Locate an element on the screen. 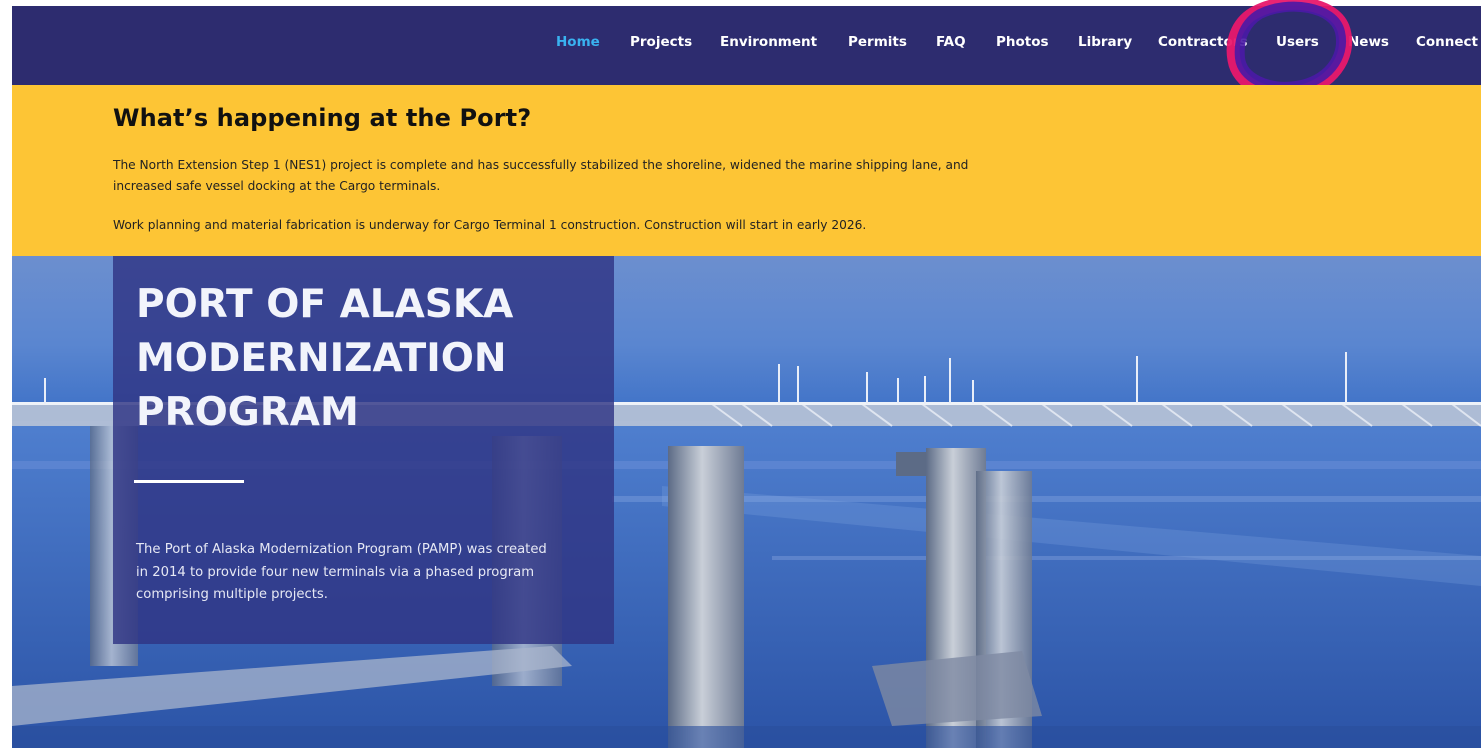 Image resolution: width=1481 pixels, height=748 pixels. hero-title-line: PROGRAM is located at coordinates (247, 412).